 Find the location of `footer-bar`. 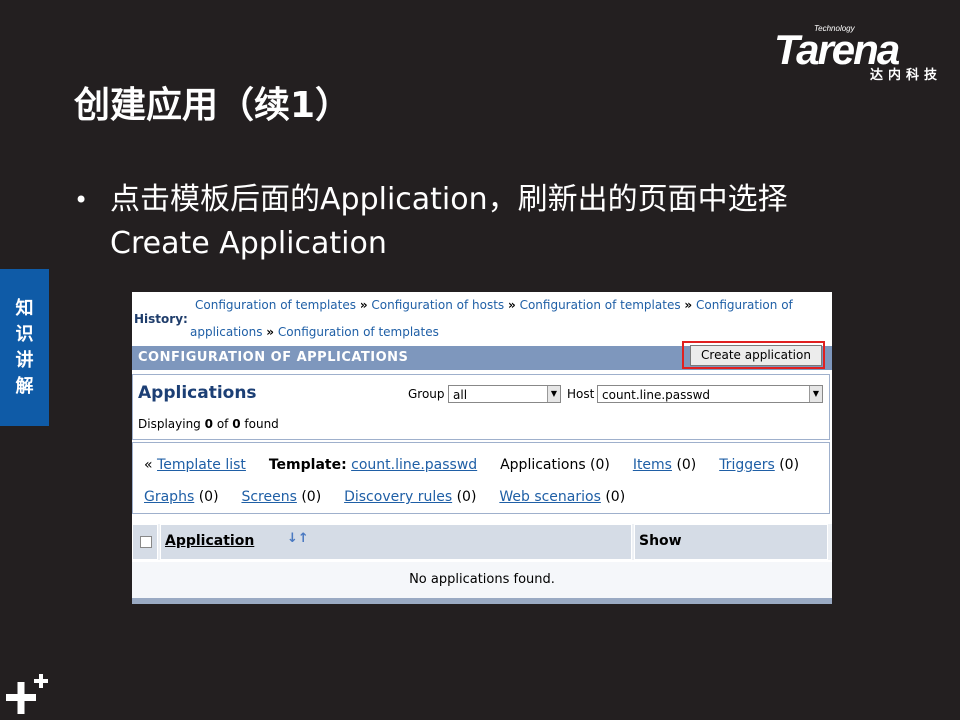

footer-bar is located at coordinates (482, 601).